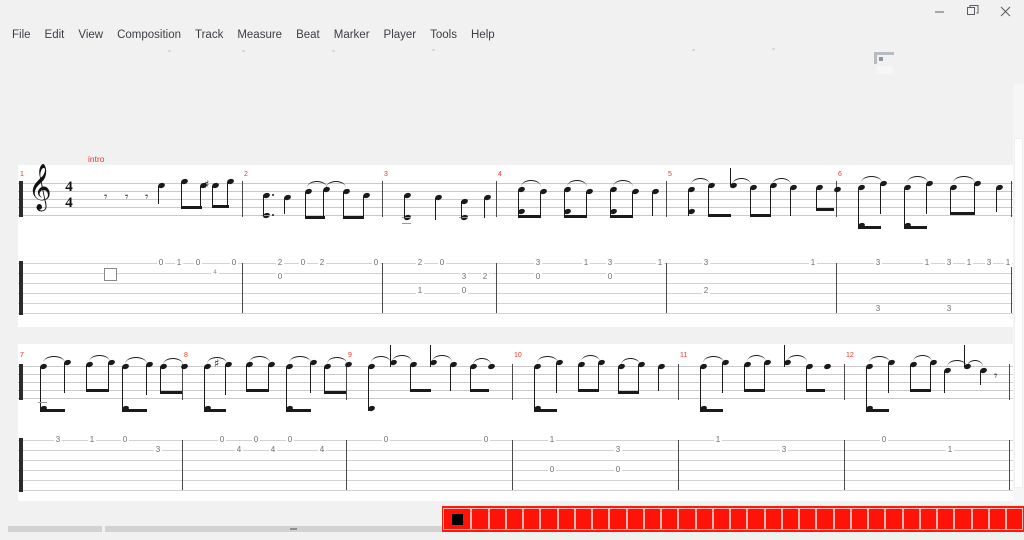  I want to click on time-signature-denominator: 4, so click(69, 203).